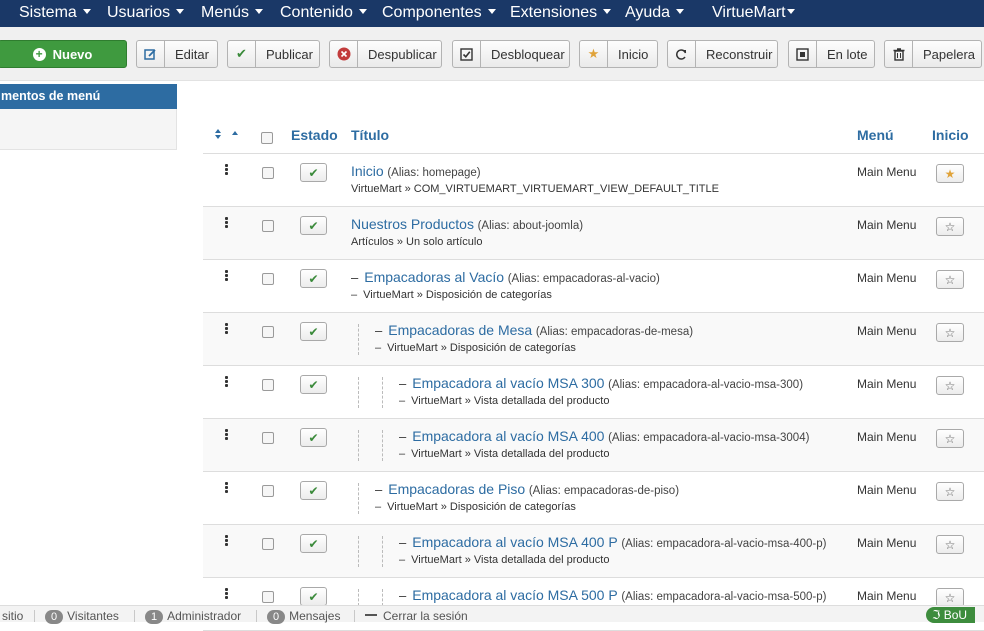  What do you see at coordinates (434, 277) in the screenshot?
I see `item-title-link: Empacadoras al Vacío` at bounding box center [434, 277].